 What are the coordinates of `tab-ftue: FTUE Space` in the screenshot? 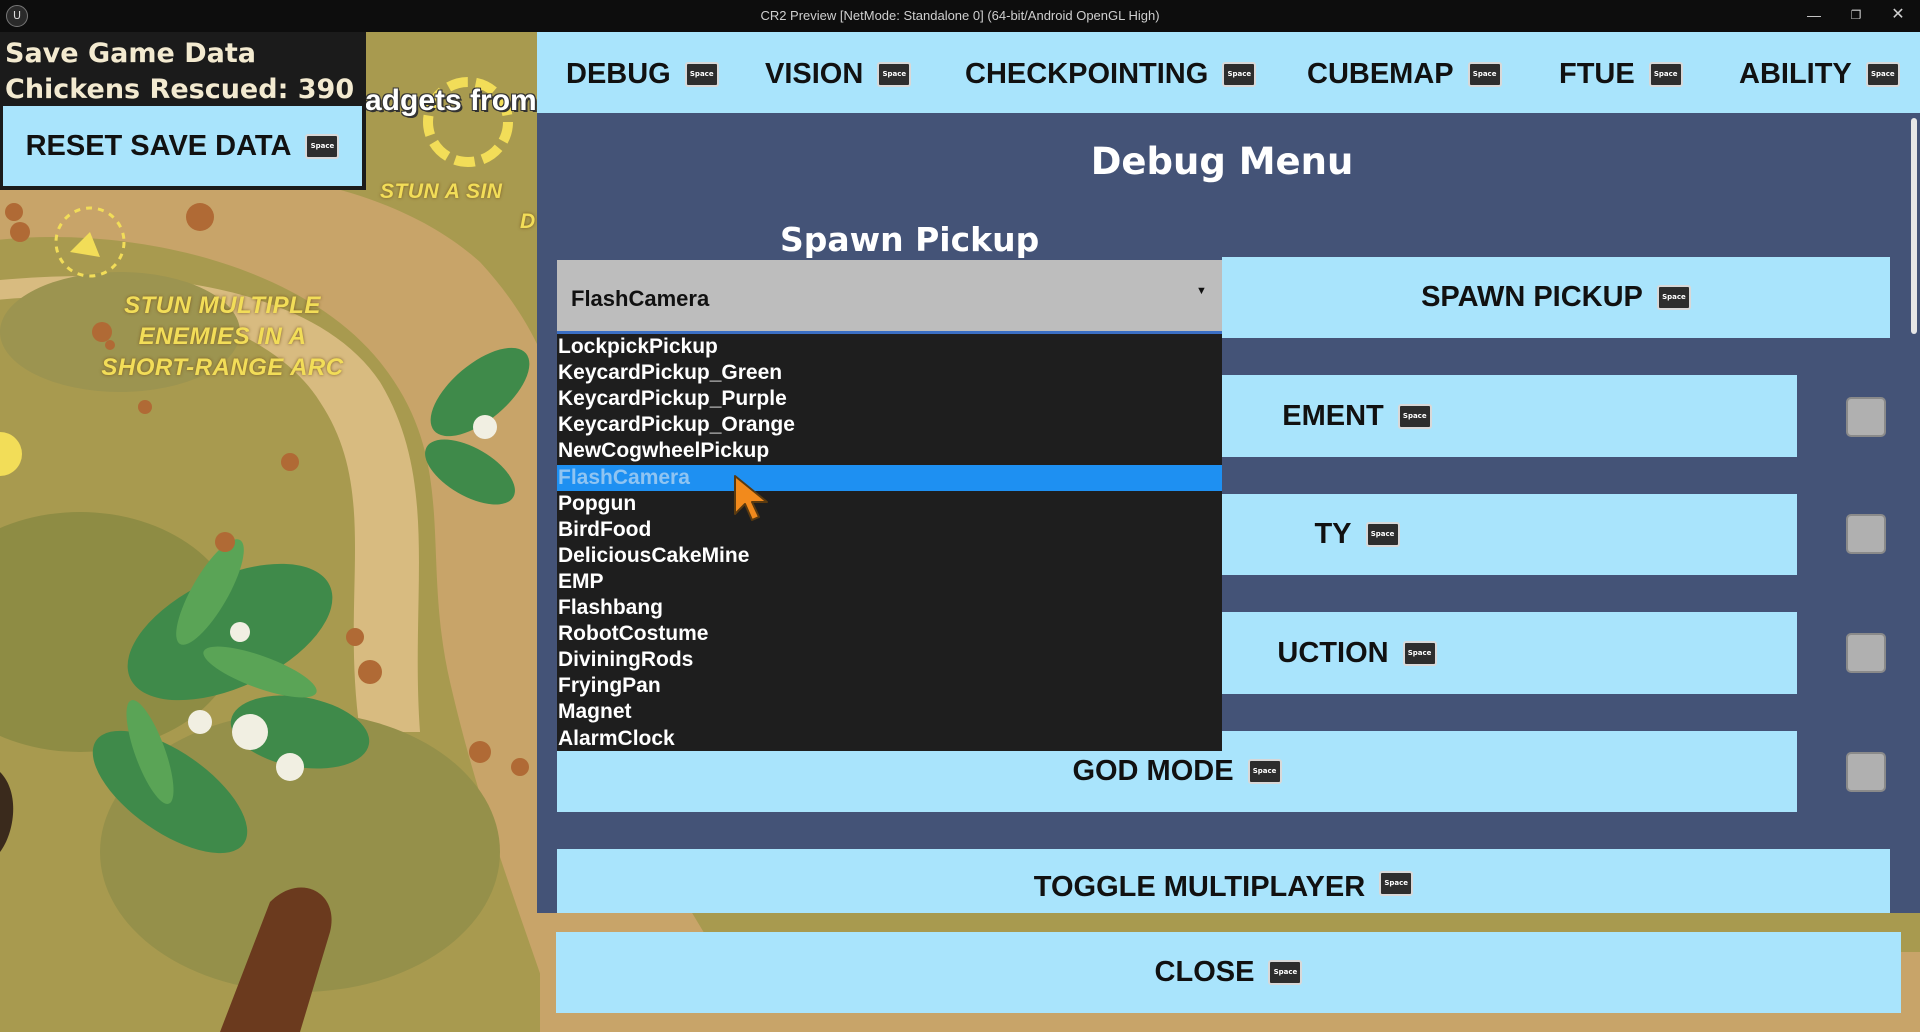 It's located at (1621, 74).